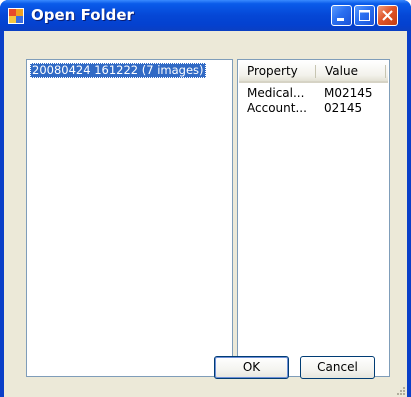 This screenshot has width=411, height=397. I want to click on property-value: 02145, so click(343, 108).